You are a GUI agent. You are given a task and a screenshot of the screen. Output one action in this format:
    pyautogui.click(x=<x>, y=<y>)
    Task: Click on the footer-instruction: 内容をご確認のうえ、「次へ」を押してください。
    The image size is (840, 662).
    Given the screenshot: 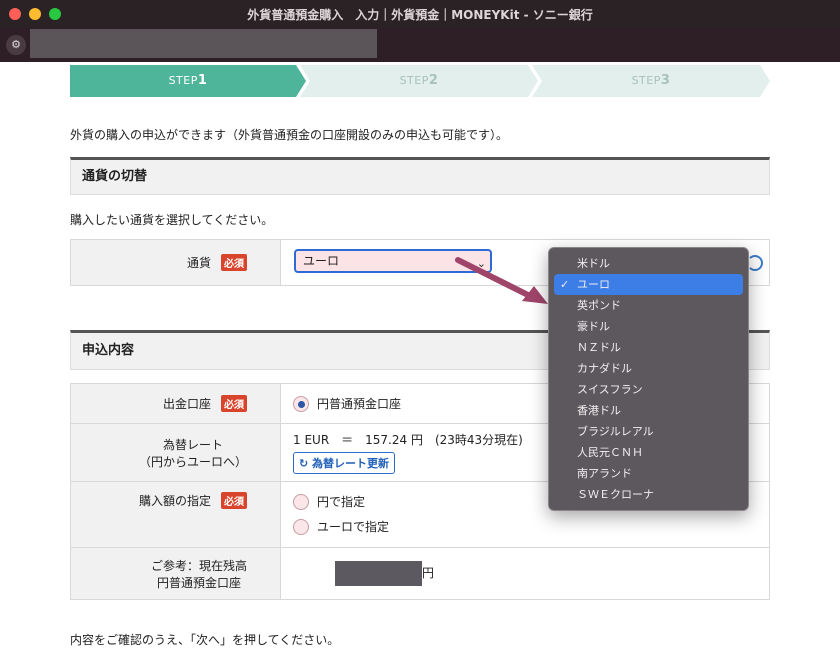 What is the action you would take?
    pyautogui.click(x=205, y=640)
    